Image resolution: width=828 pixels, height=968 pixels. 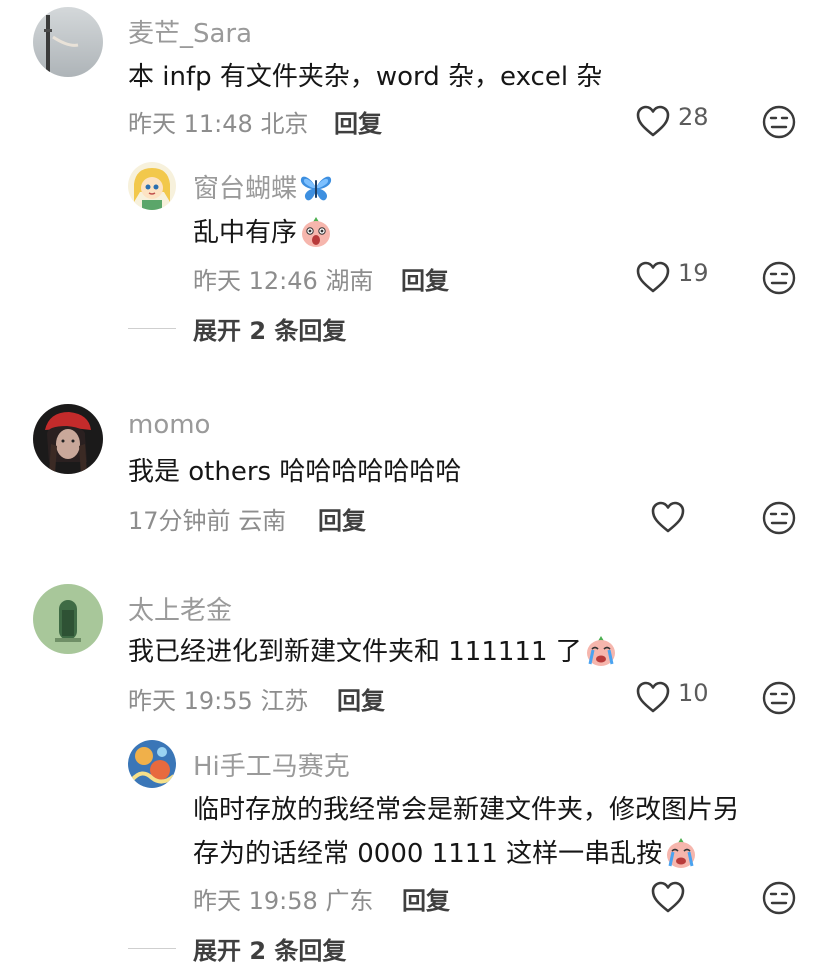 What do you see at coordinates (180, 608) in the screenshot?
I see `username: 太上老金` at bounding box center [180, 608].